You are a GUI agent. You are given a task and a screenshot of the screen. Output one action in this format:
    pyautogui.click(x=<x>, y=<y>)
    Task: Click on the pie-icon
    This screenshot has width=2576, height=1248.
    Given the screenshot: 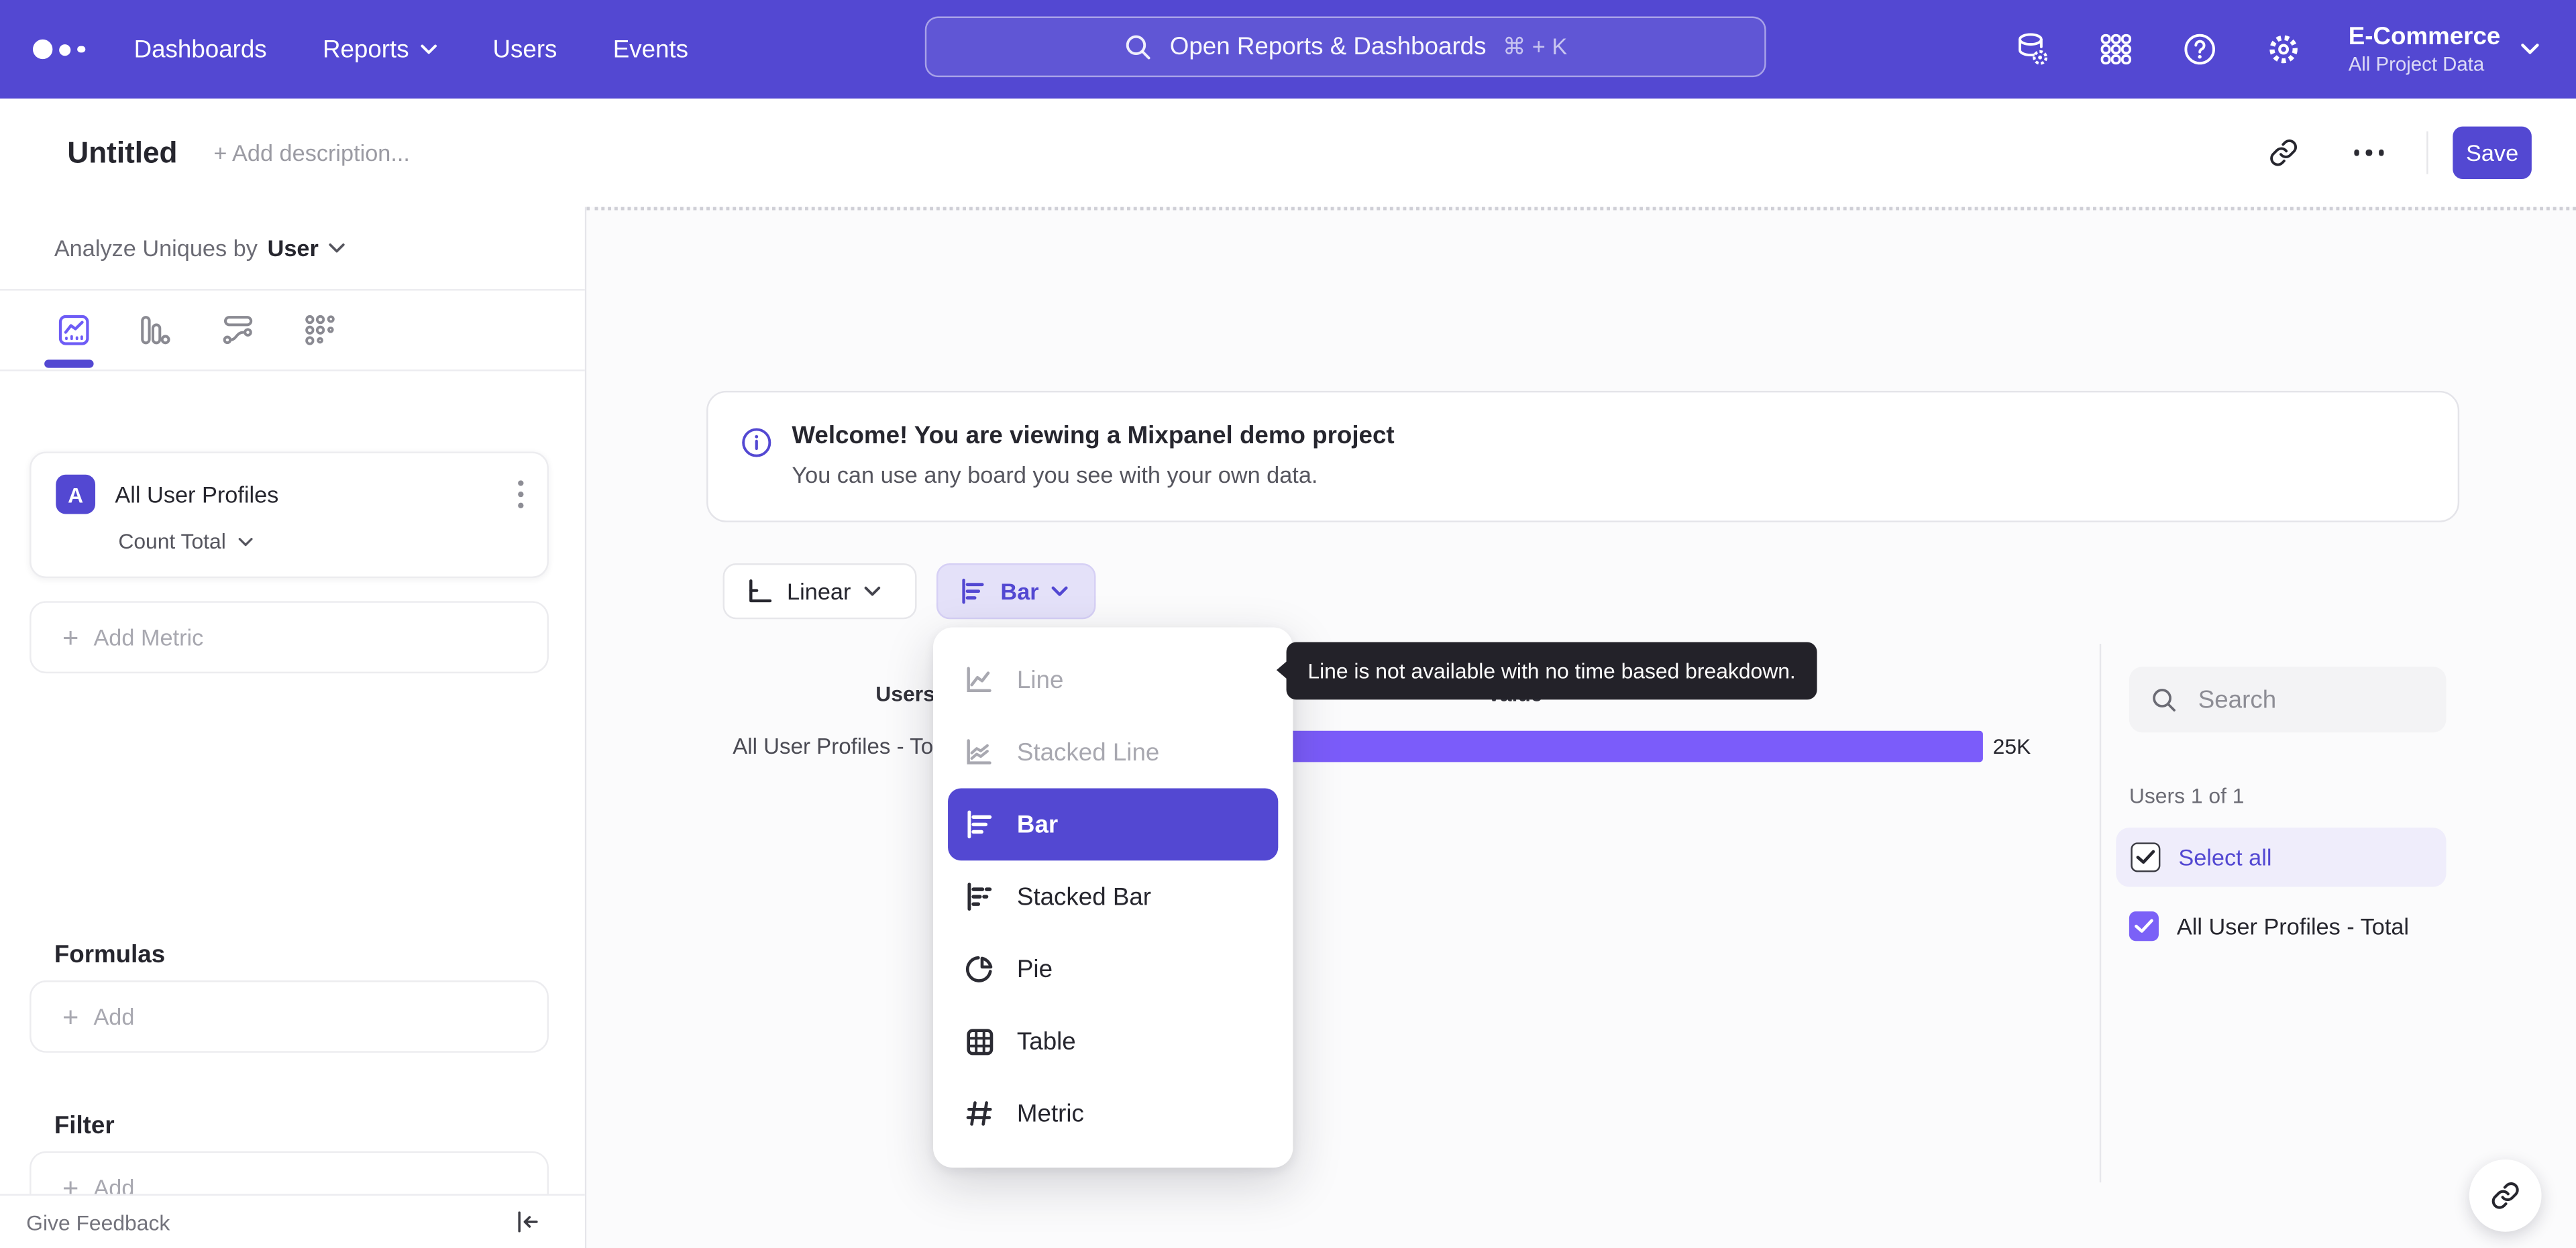 What is the action you would take?
    pyautogui.click(x=979, y=969)
    